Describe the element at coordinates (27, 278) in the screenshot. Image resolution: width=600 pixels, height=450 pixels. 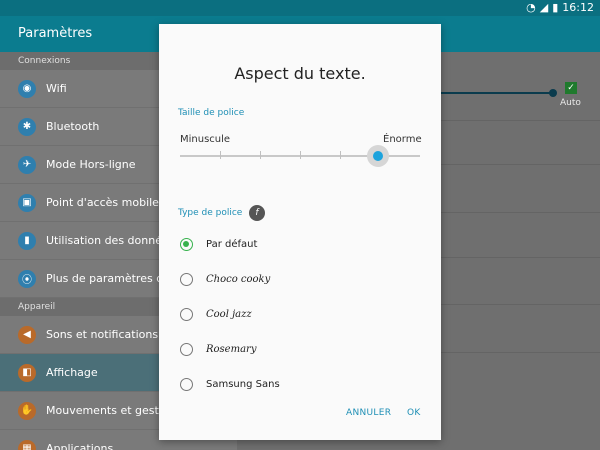
I see `more-connection-icon: ⦿` at that location.